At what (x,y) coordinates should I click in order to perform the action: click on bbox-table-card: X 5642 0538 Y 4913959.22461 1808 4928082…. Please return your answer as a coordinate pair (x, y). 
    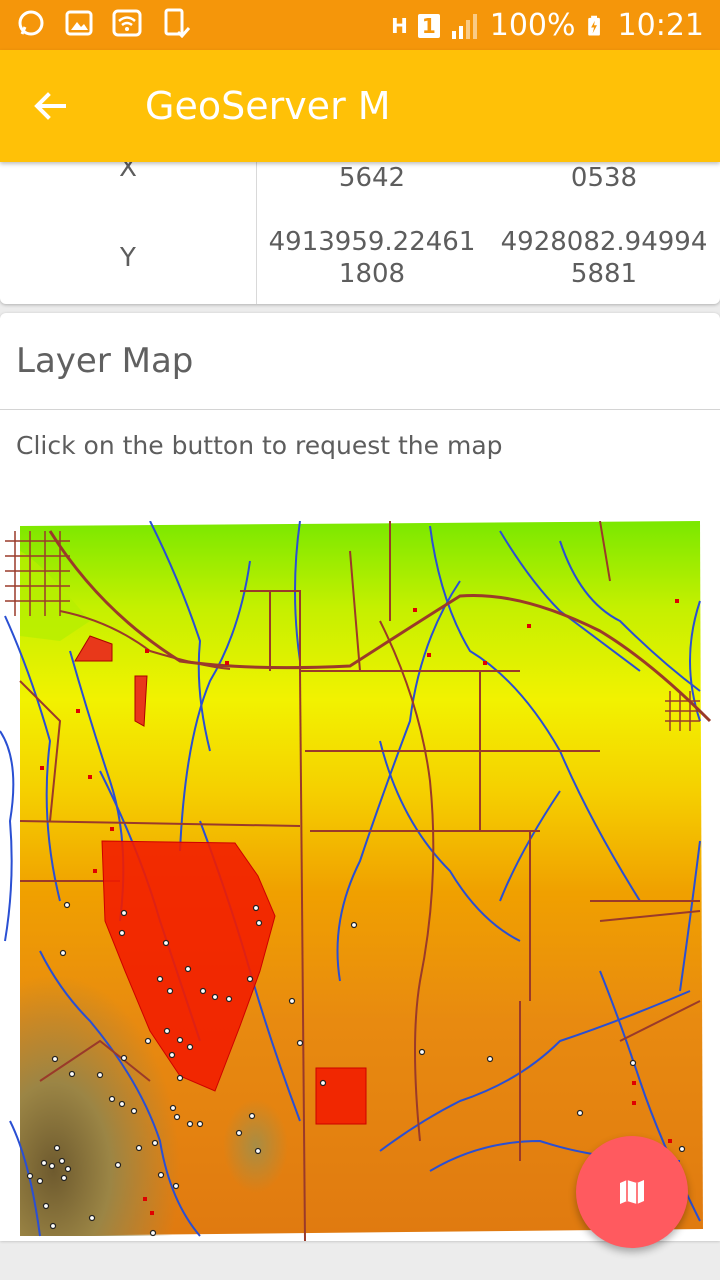
    Looking at the image, I should click on (360, 227).